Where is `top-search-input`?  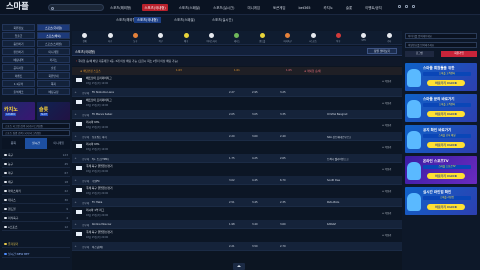
top-search-input is located at coordinates (76, 7).